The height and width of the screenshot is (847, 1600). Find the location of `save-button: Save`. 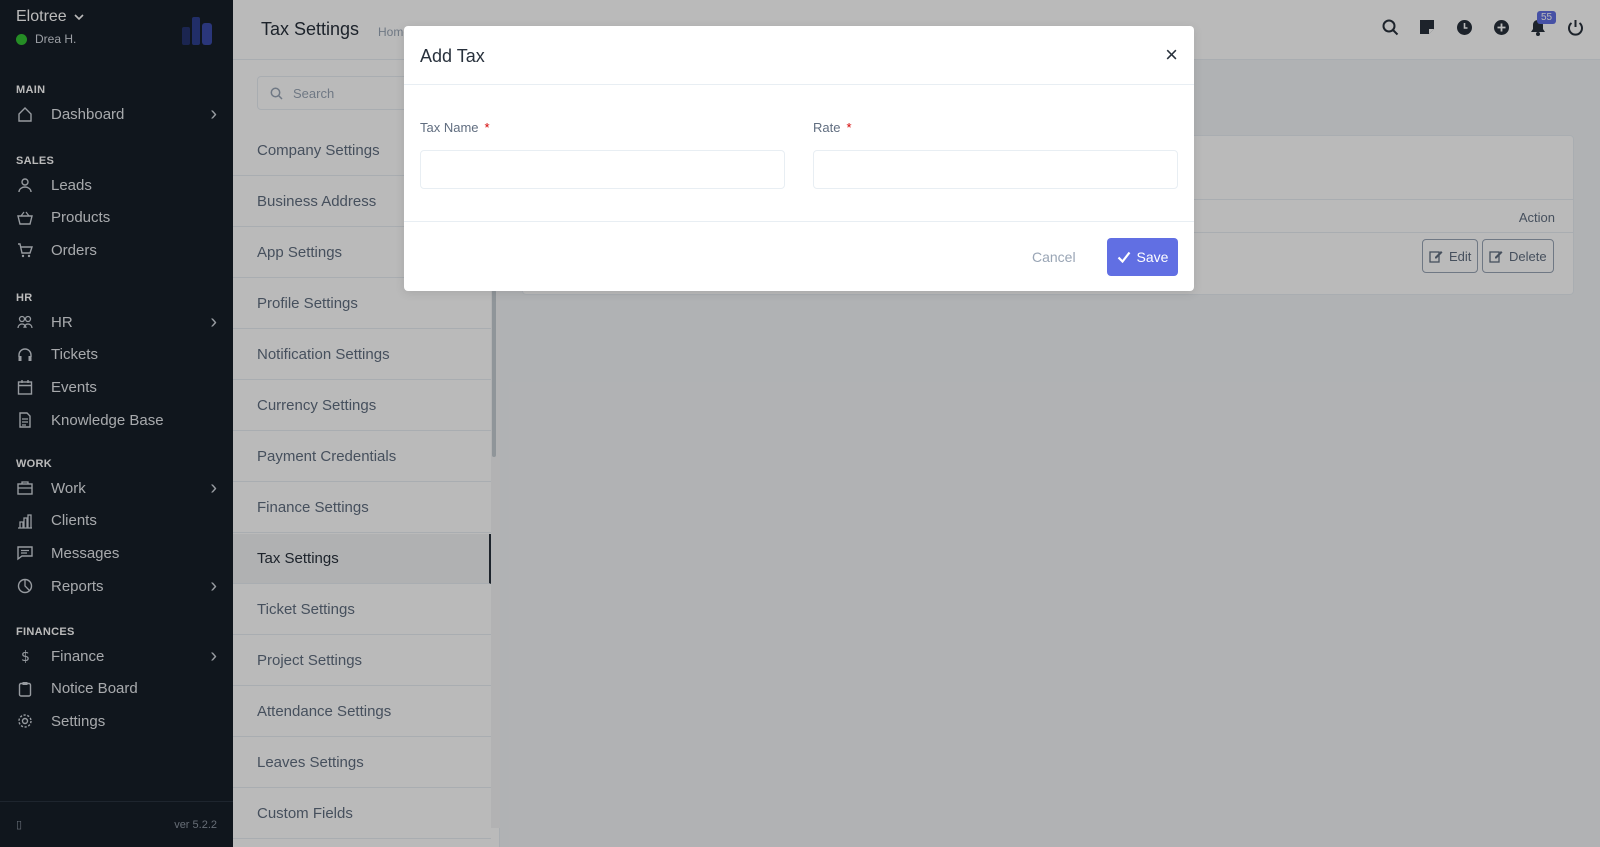

save-button: Save is located at coordinates (1142, 257).